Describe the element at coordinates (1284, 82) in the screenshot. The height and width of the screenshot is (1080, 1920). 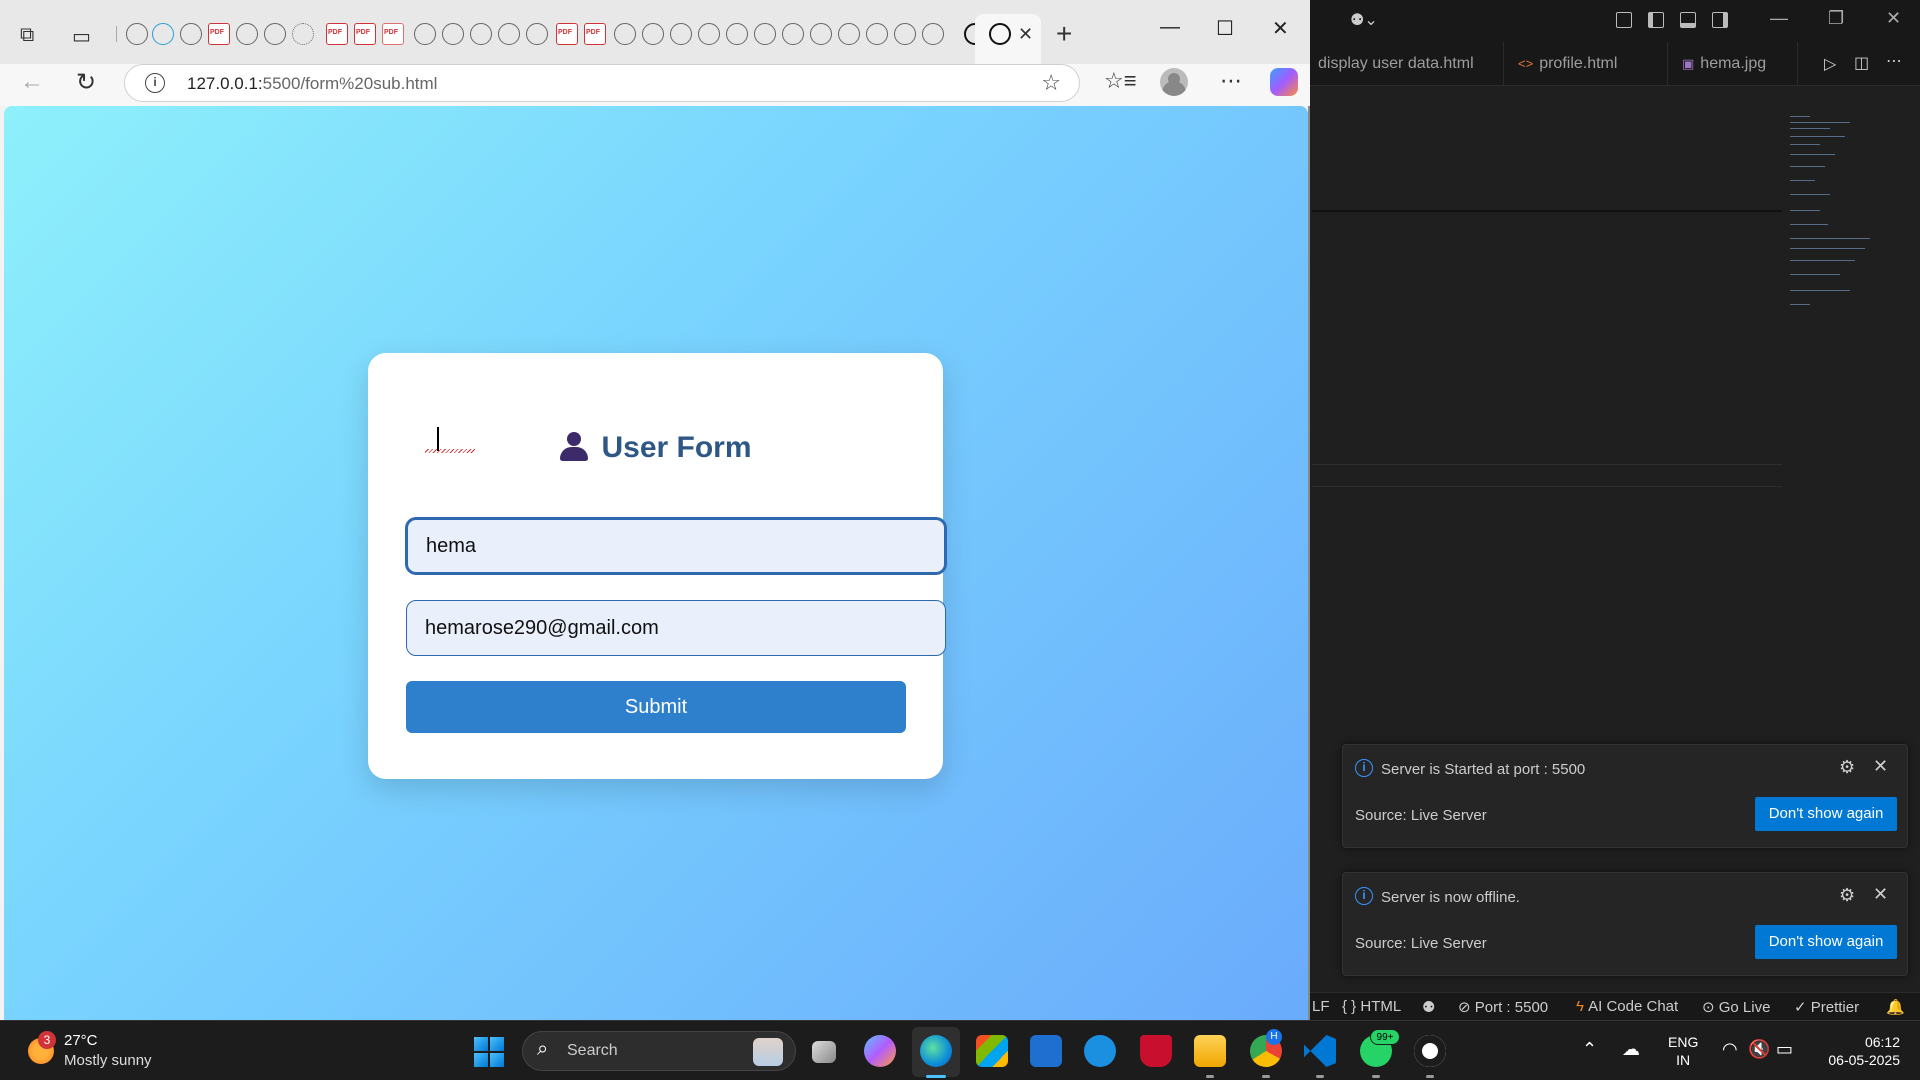
I see `copilot-icon` at that location.